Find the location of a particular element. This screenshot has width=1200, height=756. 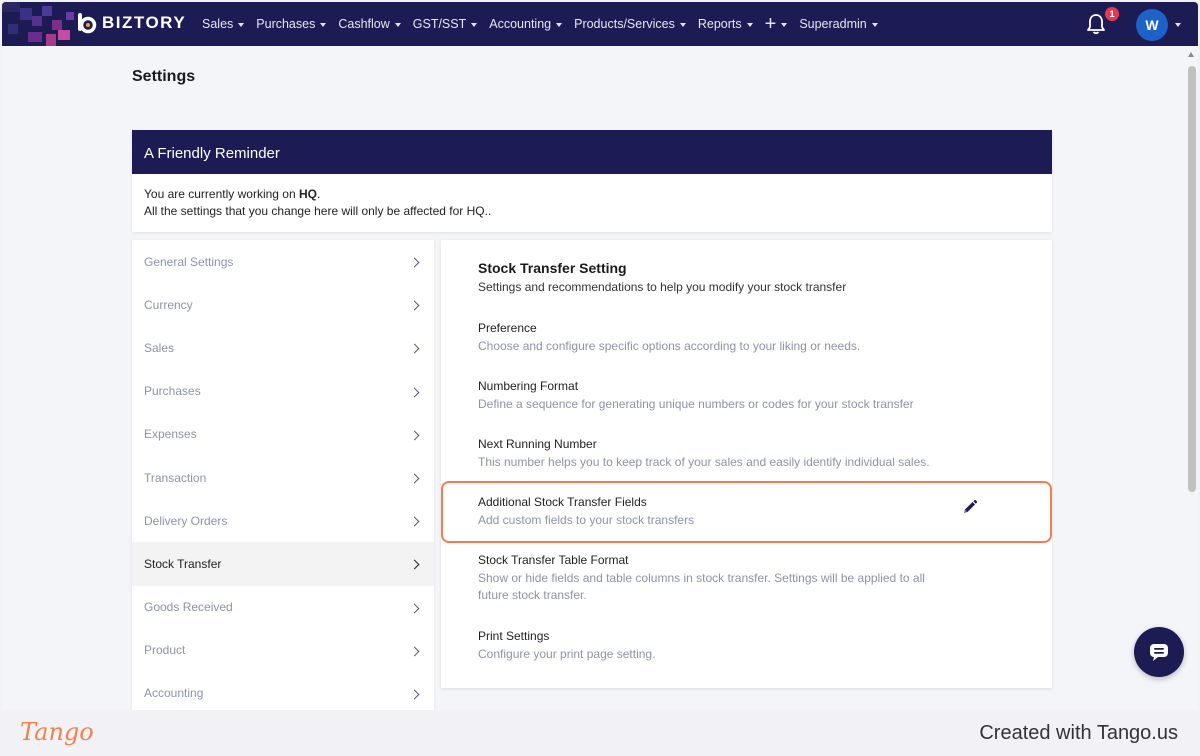

menu-label: Reports is located at coordinates (719, 24).